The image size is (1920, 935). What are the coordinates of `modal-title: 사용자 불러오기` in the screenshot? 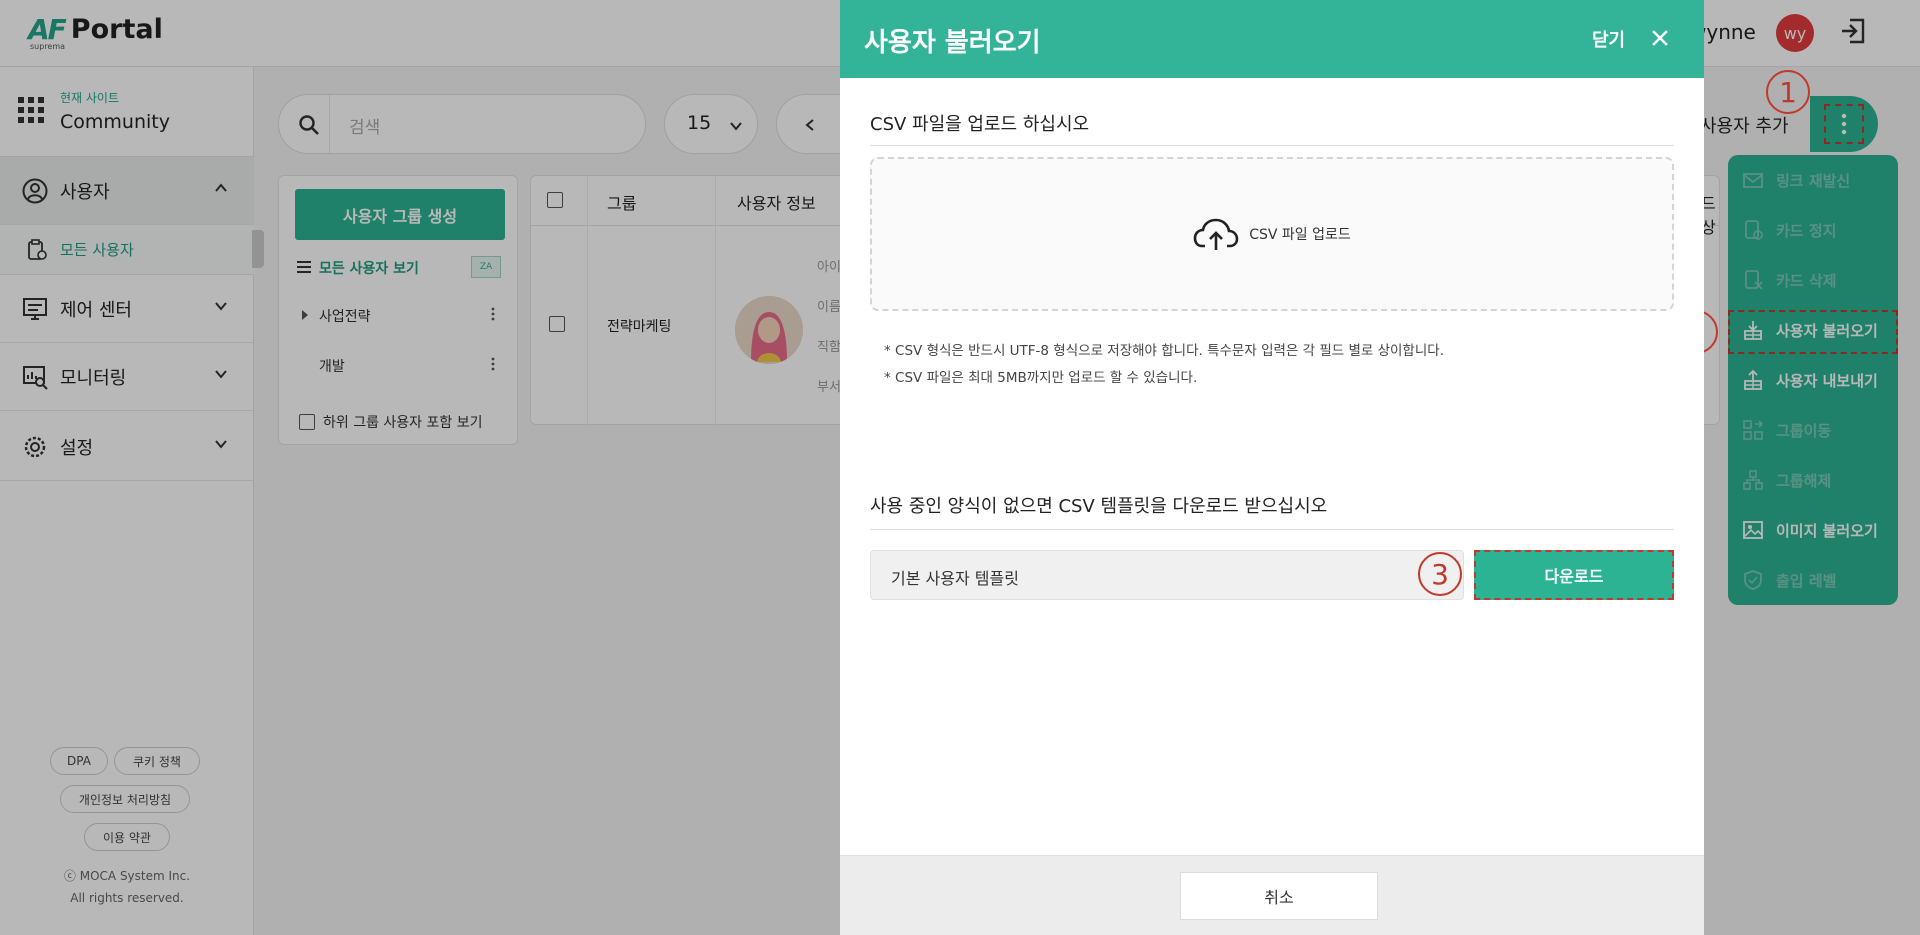 It's located at (952, 43).